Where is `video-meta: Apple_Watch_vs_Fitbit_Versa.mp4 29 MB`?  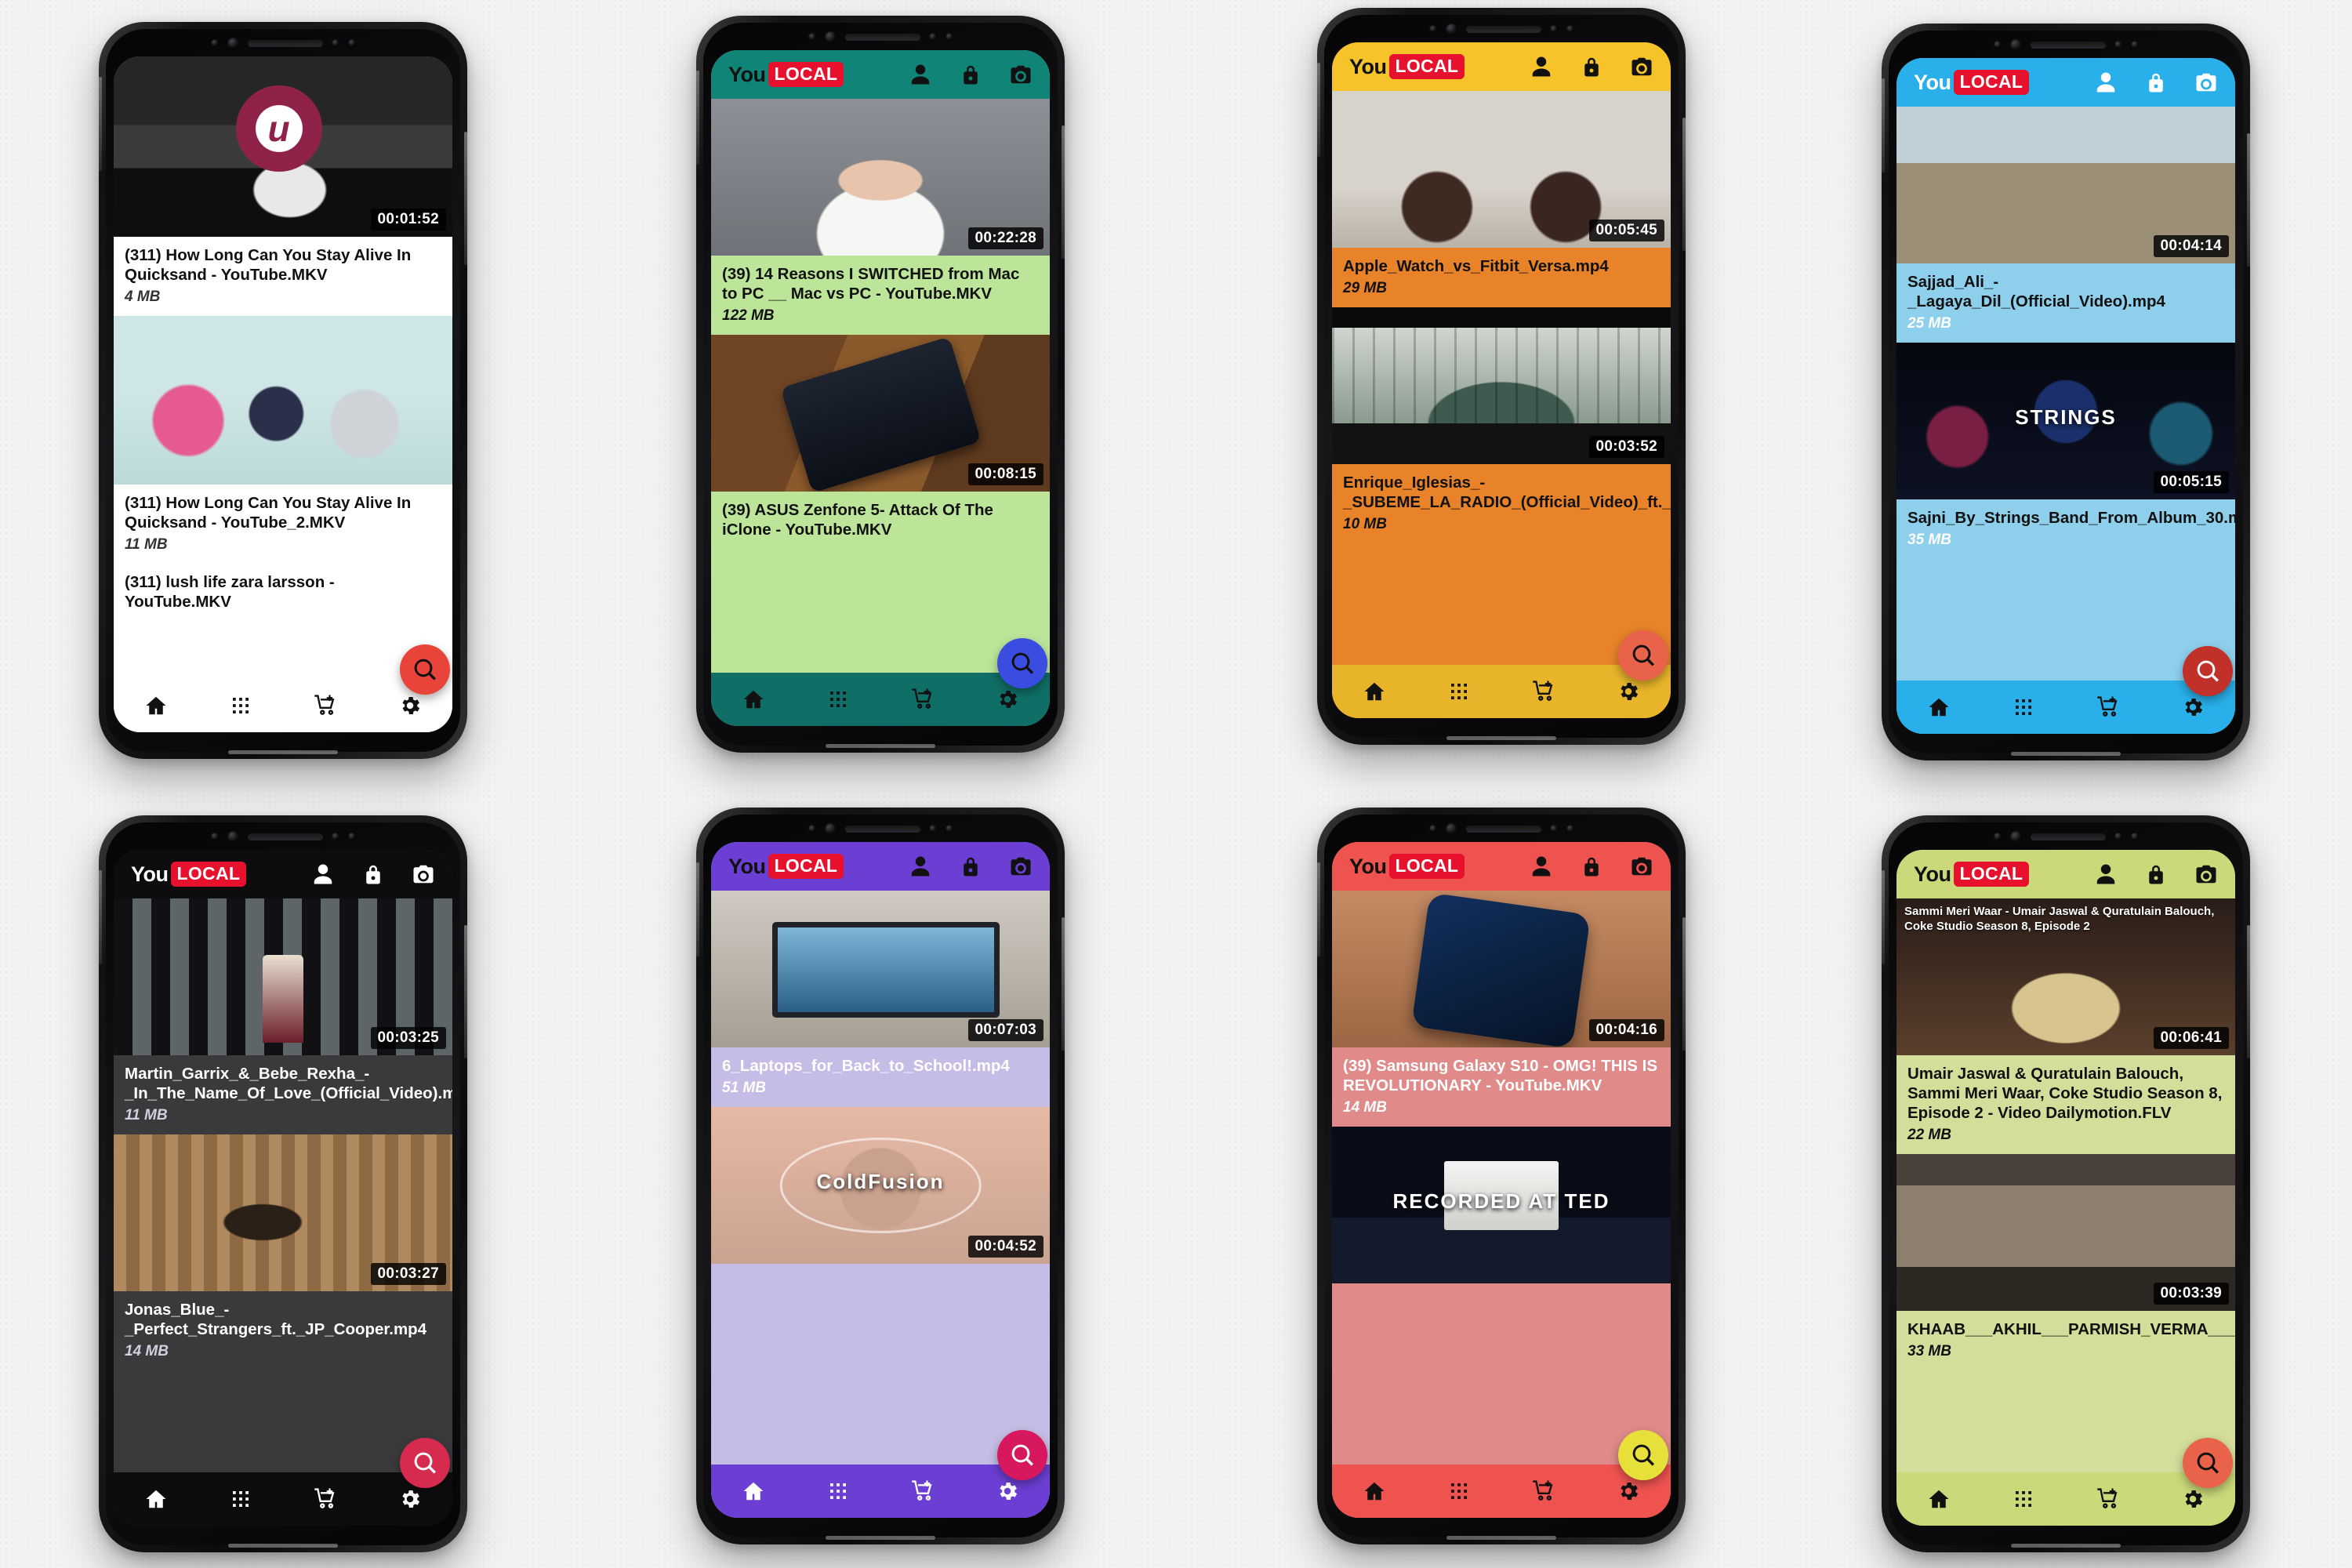 video-meta: Apple_Watch_vs_Fitbit_Versa.mp4 29 MB is located at coordinates (1501, 277).